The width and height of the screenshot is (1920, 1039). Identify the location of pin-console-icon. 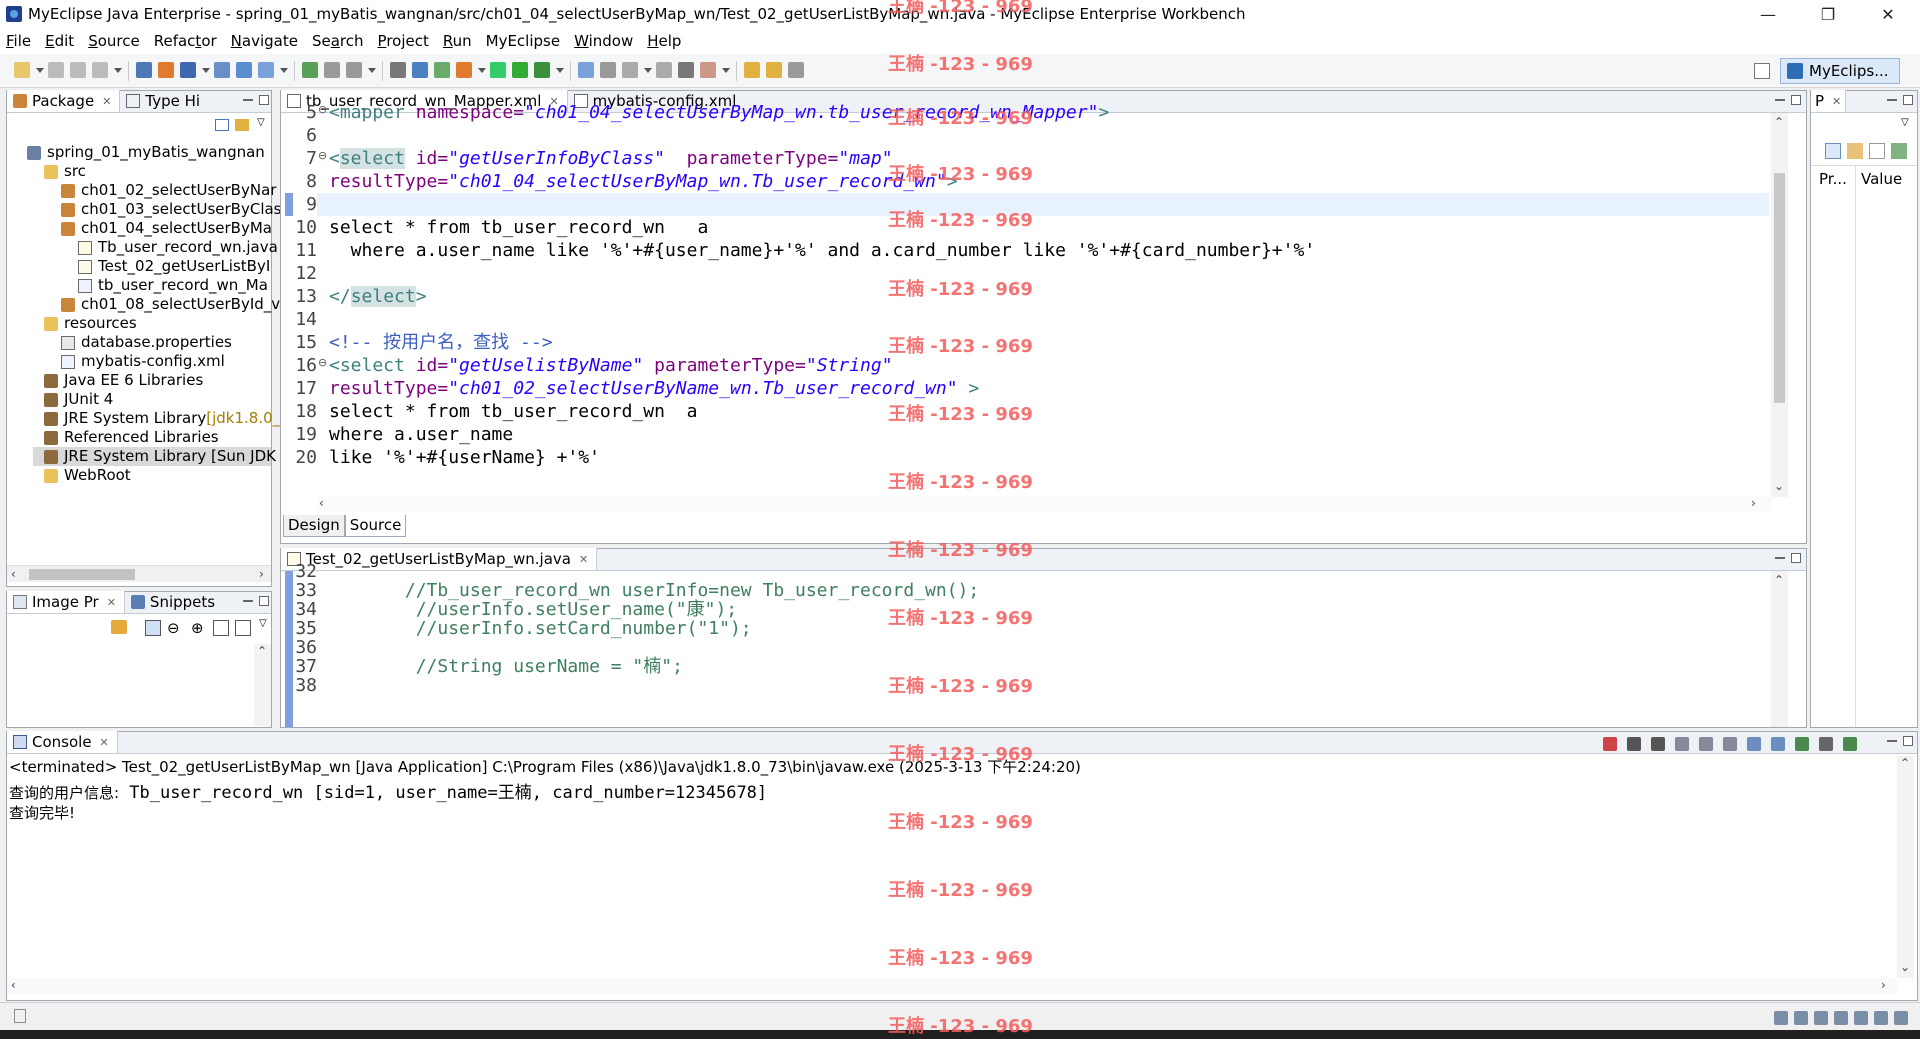
(1802, 744).